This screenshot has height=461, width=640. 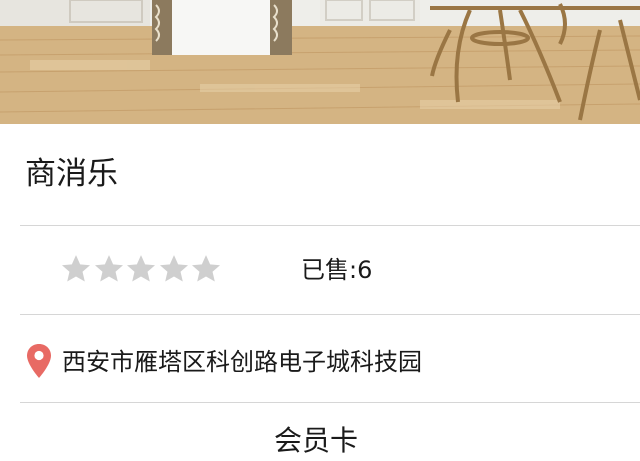 What do you see at coordinates (337, 270) in the screenshot?
I see `sold-count: 已售:6` at bounding box center [337, 270].